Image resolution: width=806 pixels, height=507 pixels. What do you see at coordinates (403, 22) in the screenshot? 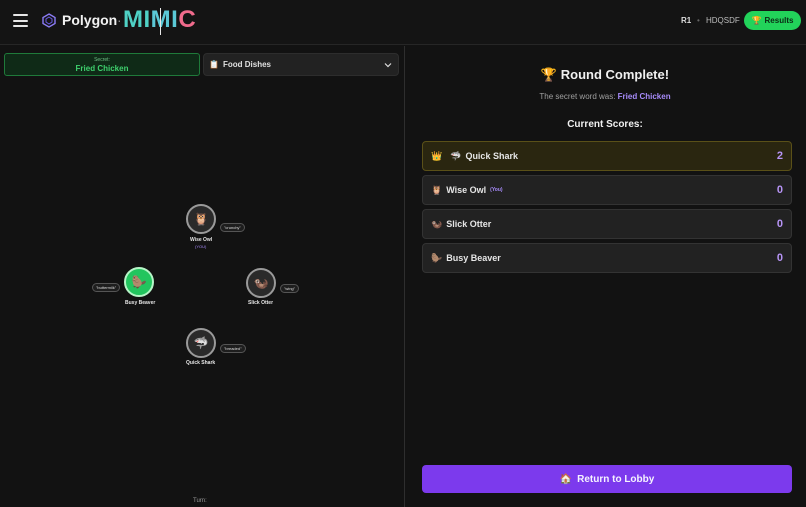
I see `top-bar: Polygon · MIMIC R1 • HDQSDF 🏆 Results` at bounding box center [403, 22].